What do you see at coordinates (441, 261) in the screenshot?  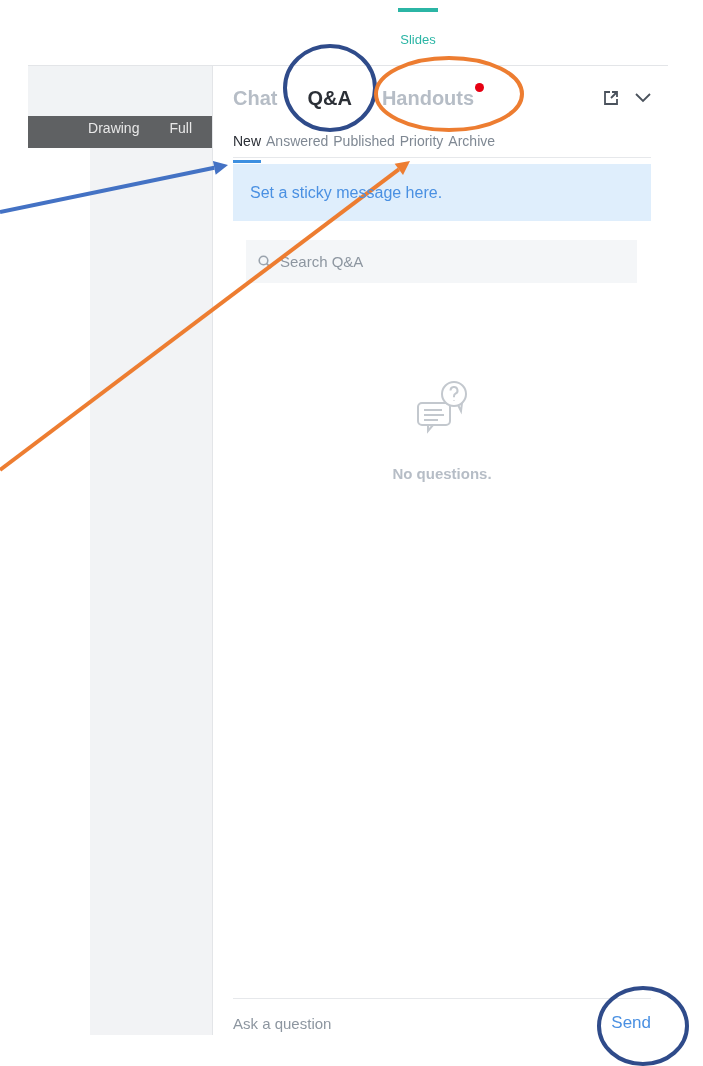 I see `search-field: Search Q&A` at bounding box center [441, 261].